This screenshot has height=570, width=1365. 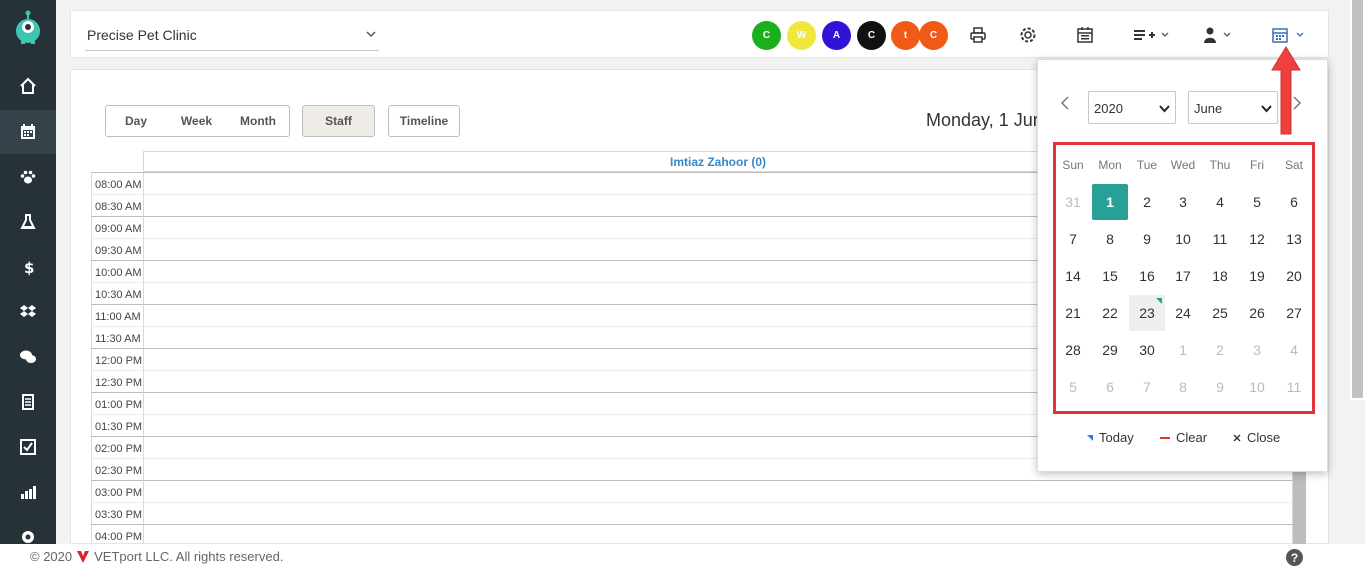 What do you see at coordinates (1257, 276) in the screenshot?
I see `calendar-day: 19` at bounding box center [1257, 276].